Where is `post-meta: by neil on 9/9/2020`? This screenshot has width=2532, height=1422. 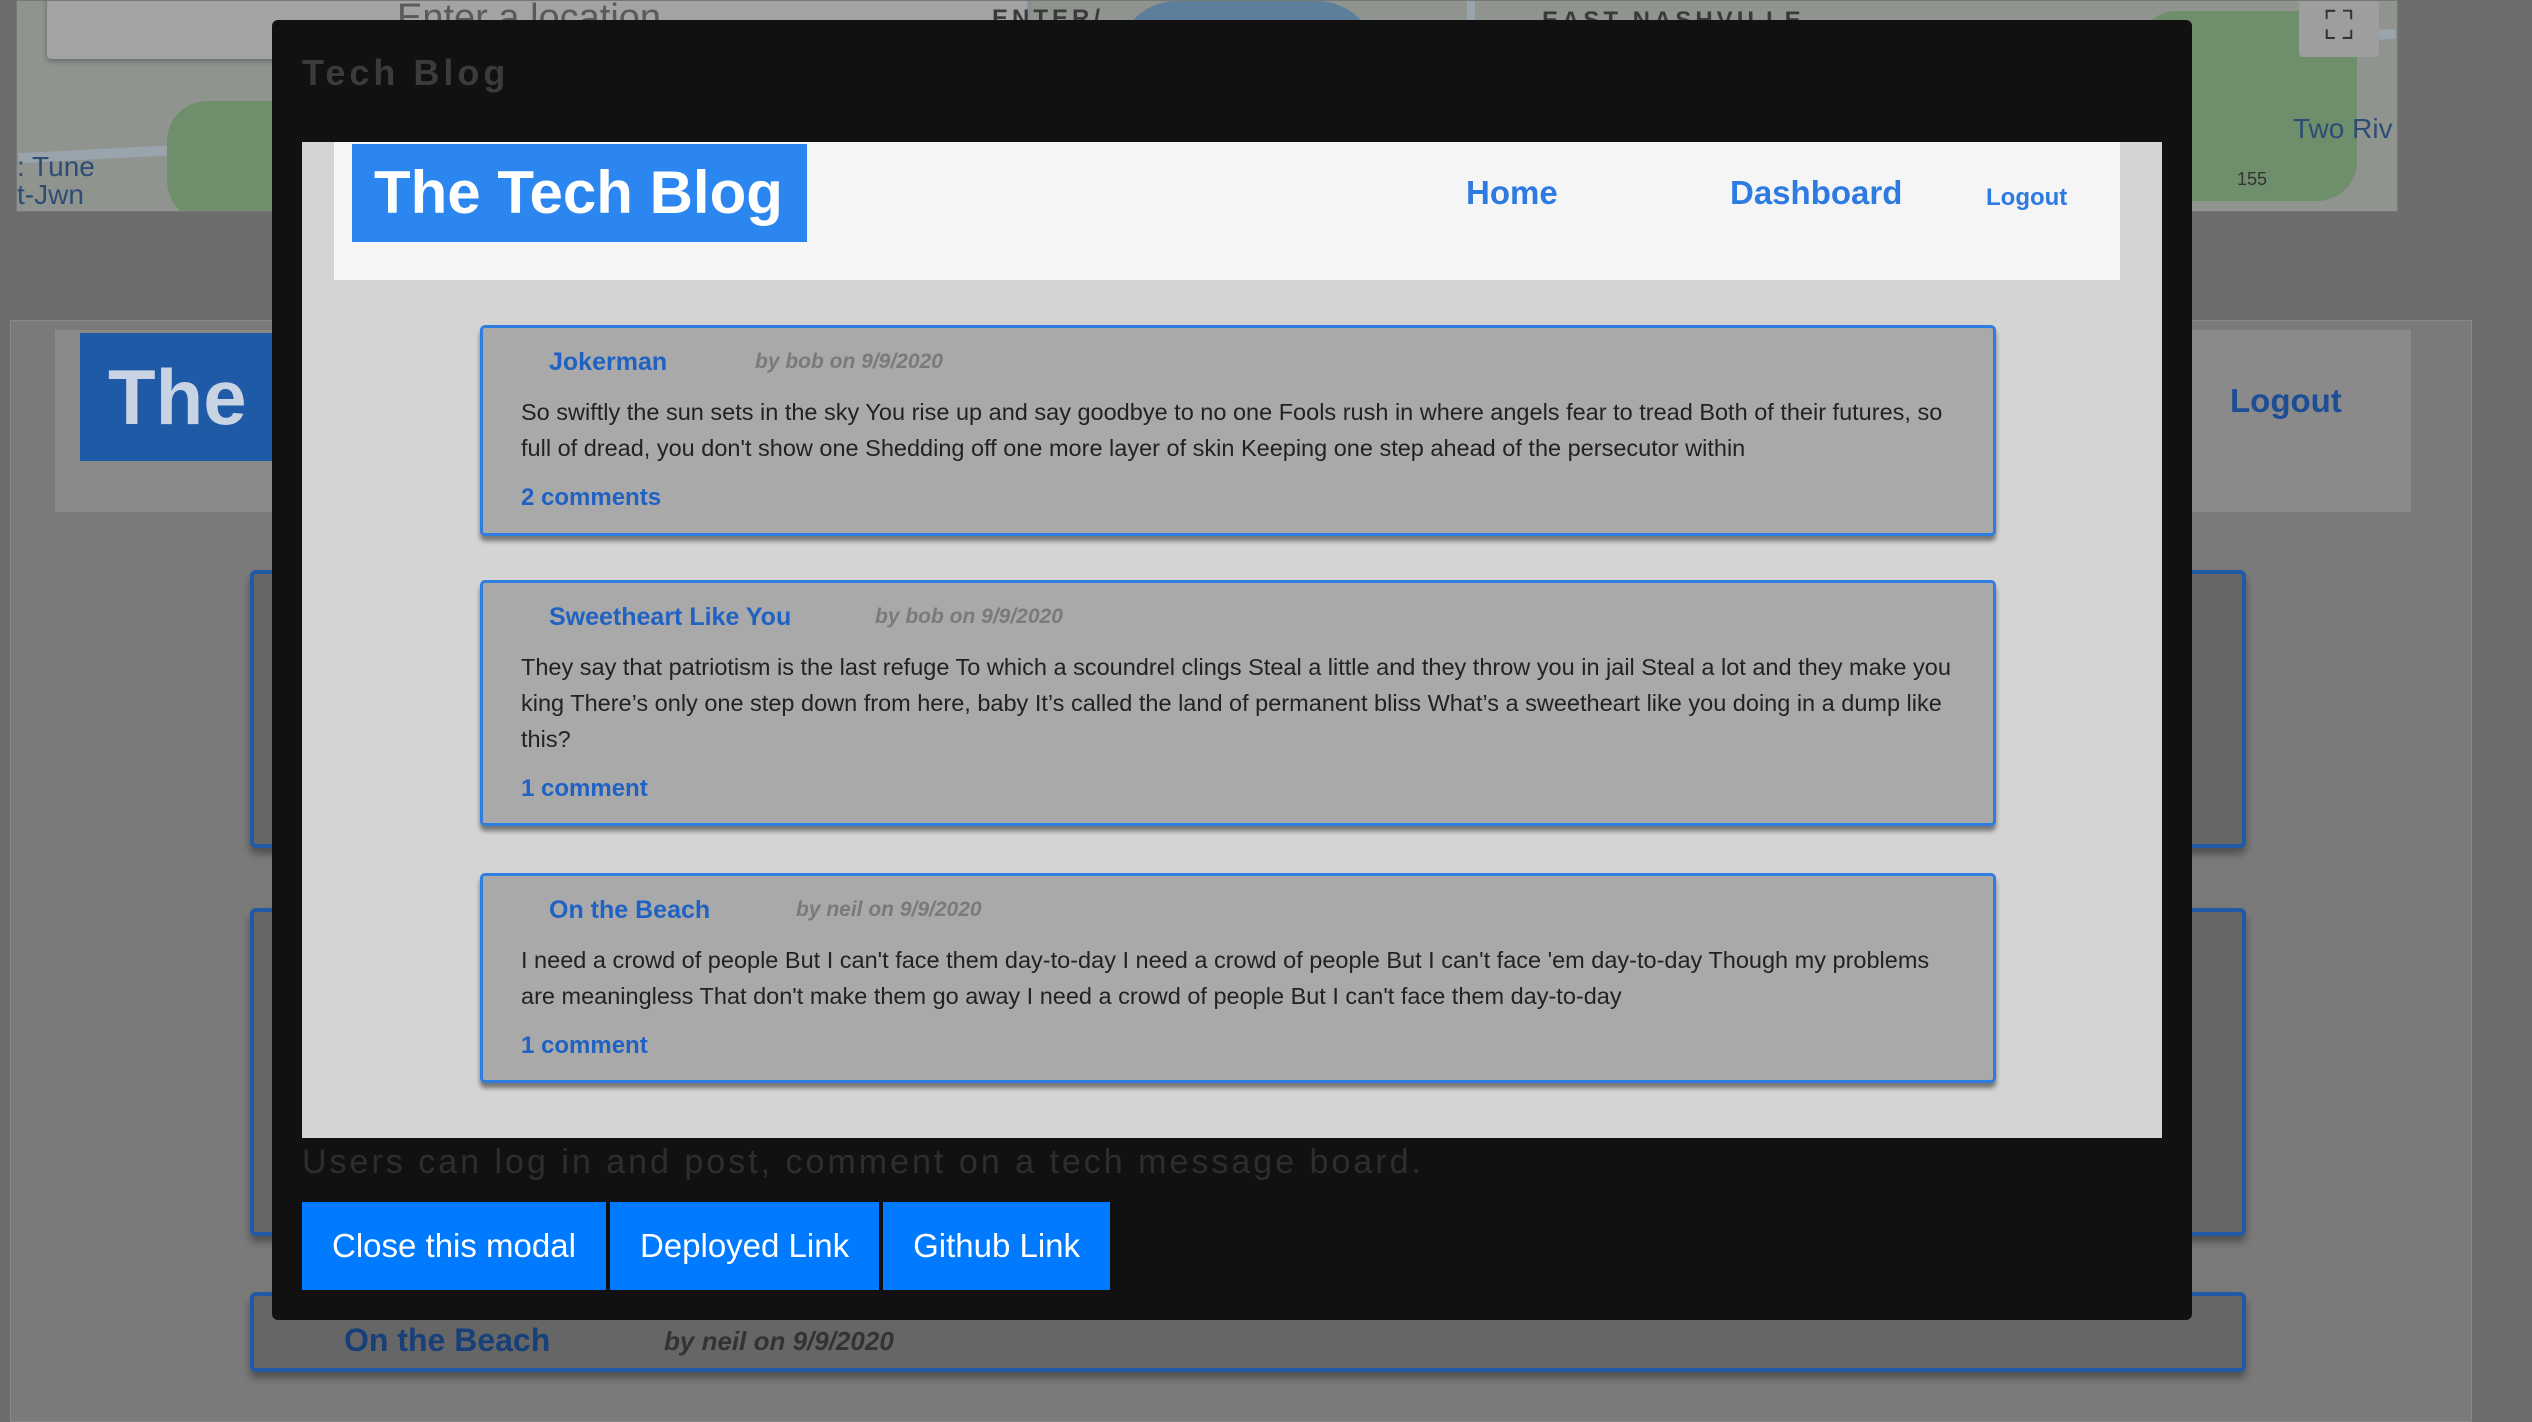 post-meta: by neil on 9/9/2020 is located at coordinates (889, 909).